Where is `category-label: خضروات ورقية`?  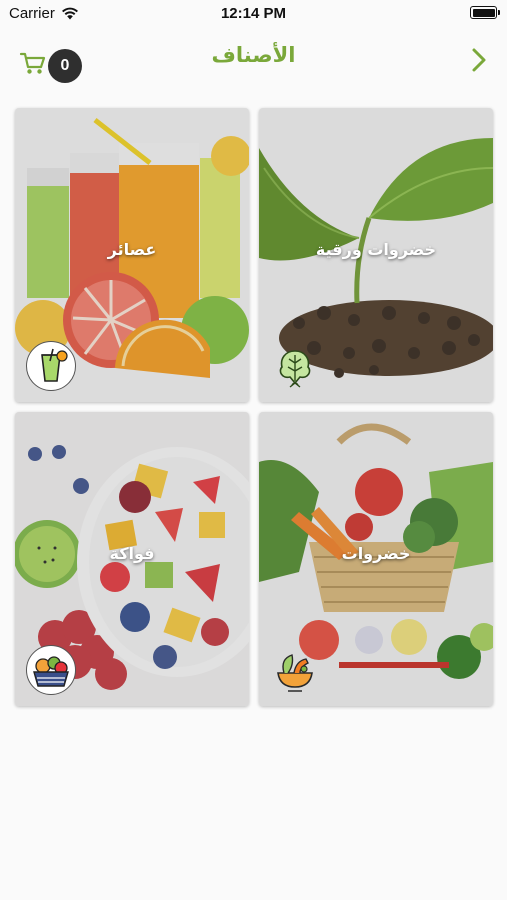
category-label: خضروات ورقية is located at coordinates (376, 249).